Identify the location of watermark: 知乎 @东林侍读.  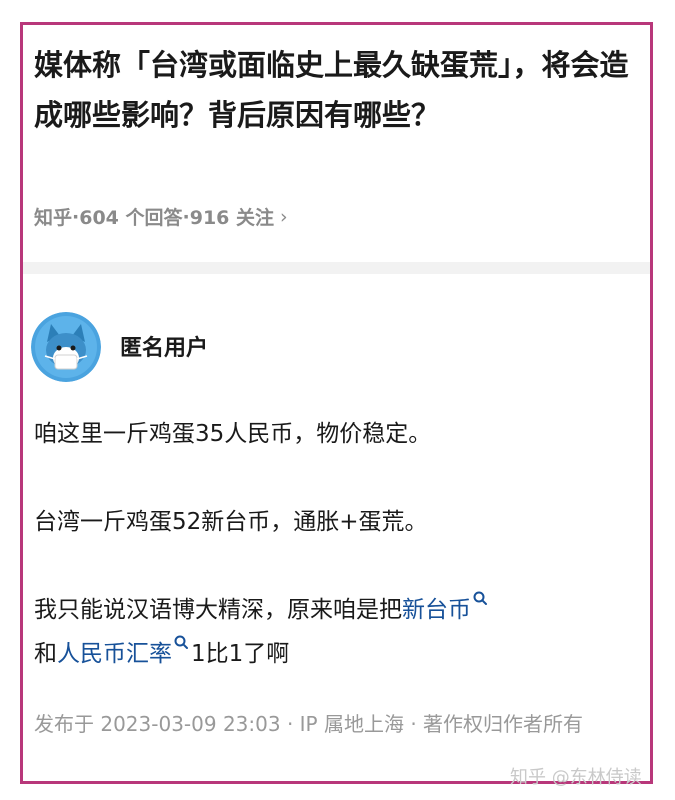
(576, 777).